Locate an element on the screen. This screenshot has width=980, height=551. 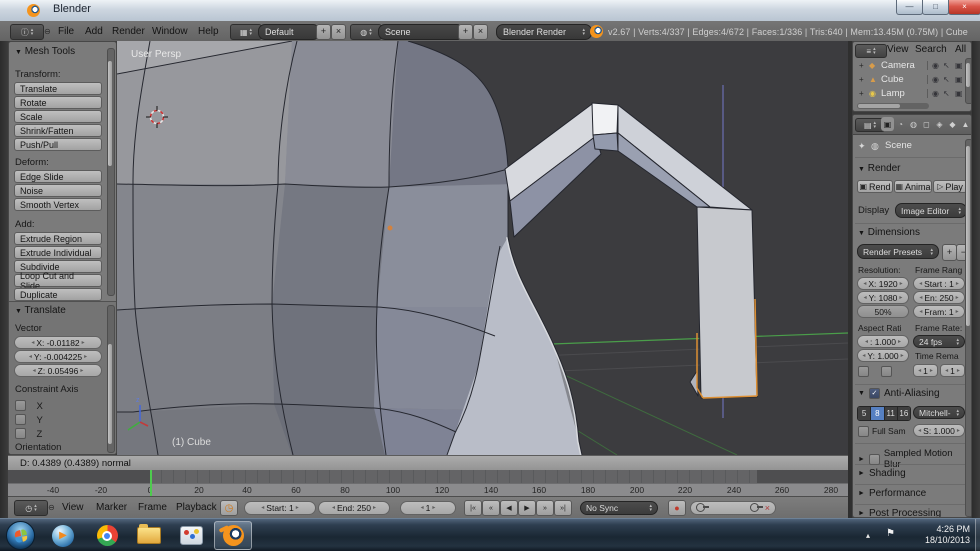
tool-translate-button: Translate is located at coordinates (58, 88).